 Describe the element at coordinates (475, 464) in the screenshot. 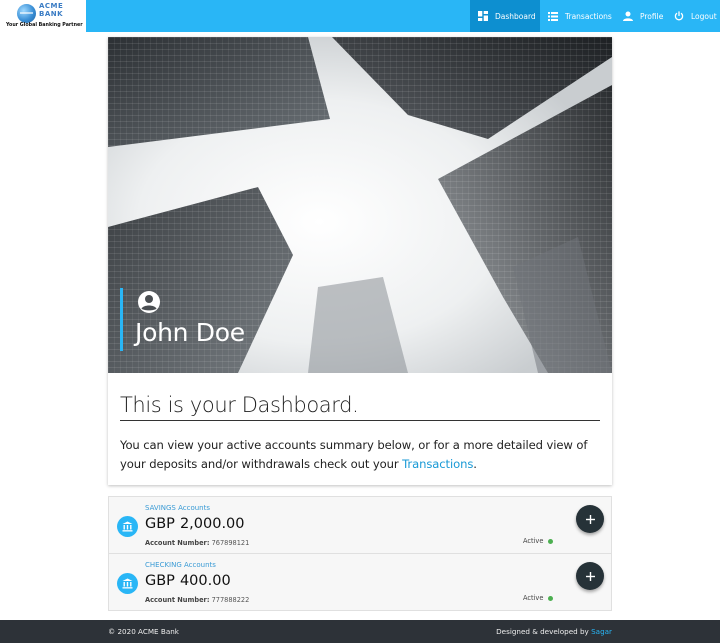

I see `intro-end: .` at that location.